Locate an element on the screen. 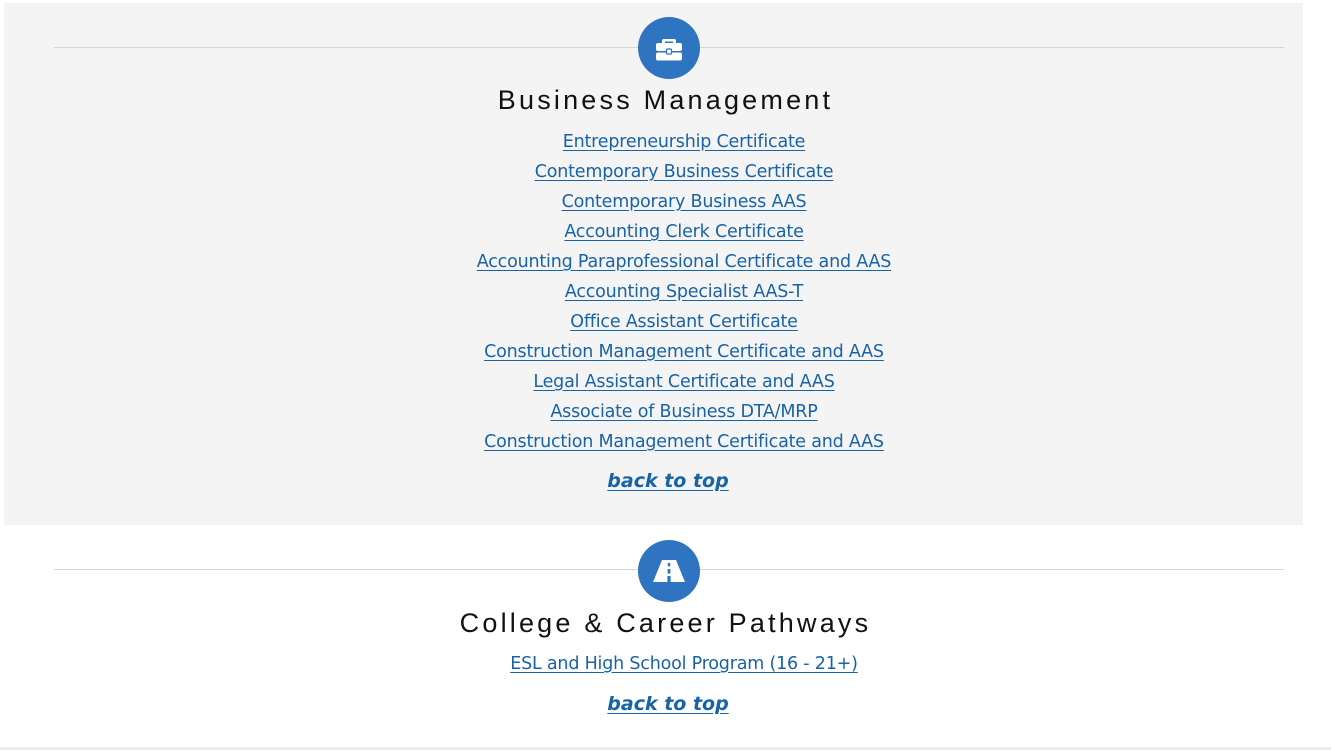 The width and height of the screenshot is (1331, 750). program-link: Contemporary Business Certificate is located at coordinates (684, 172).